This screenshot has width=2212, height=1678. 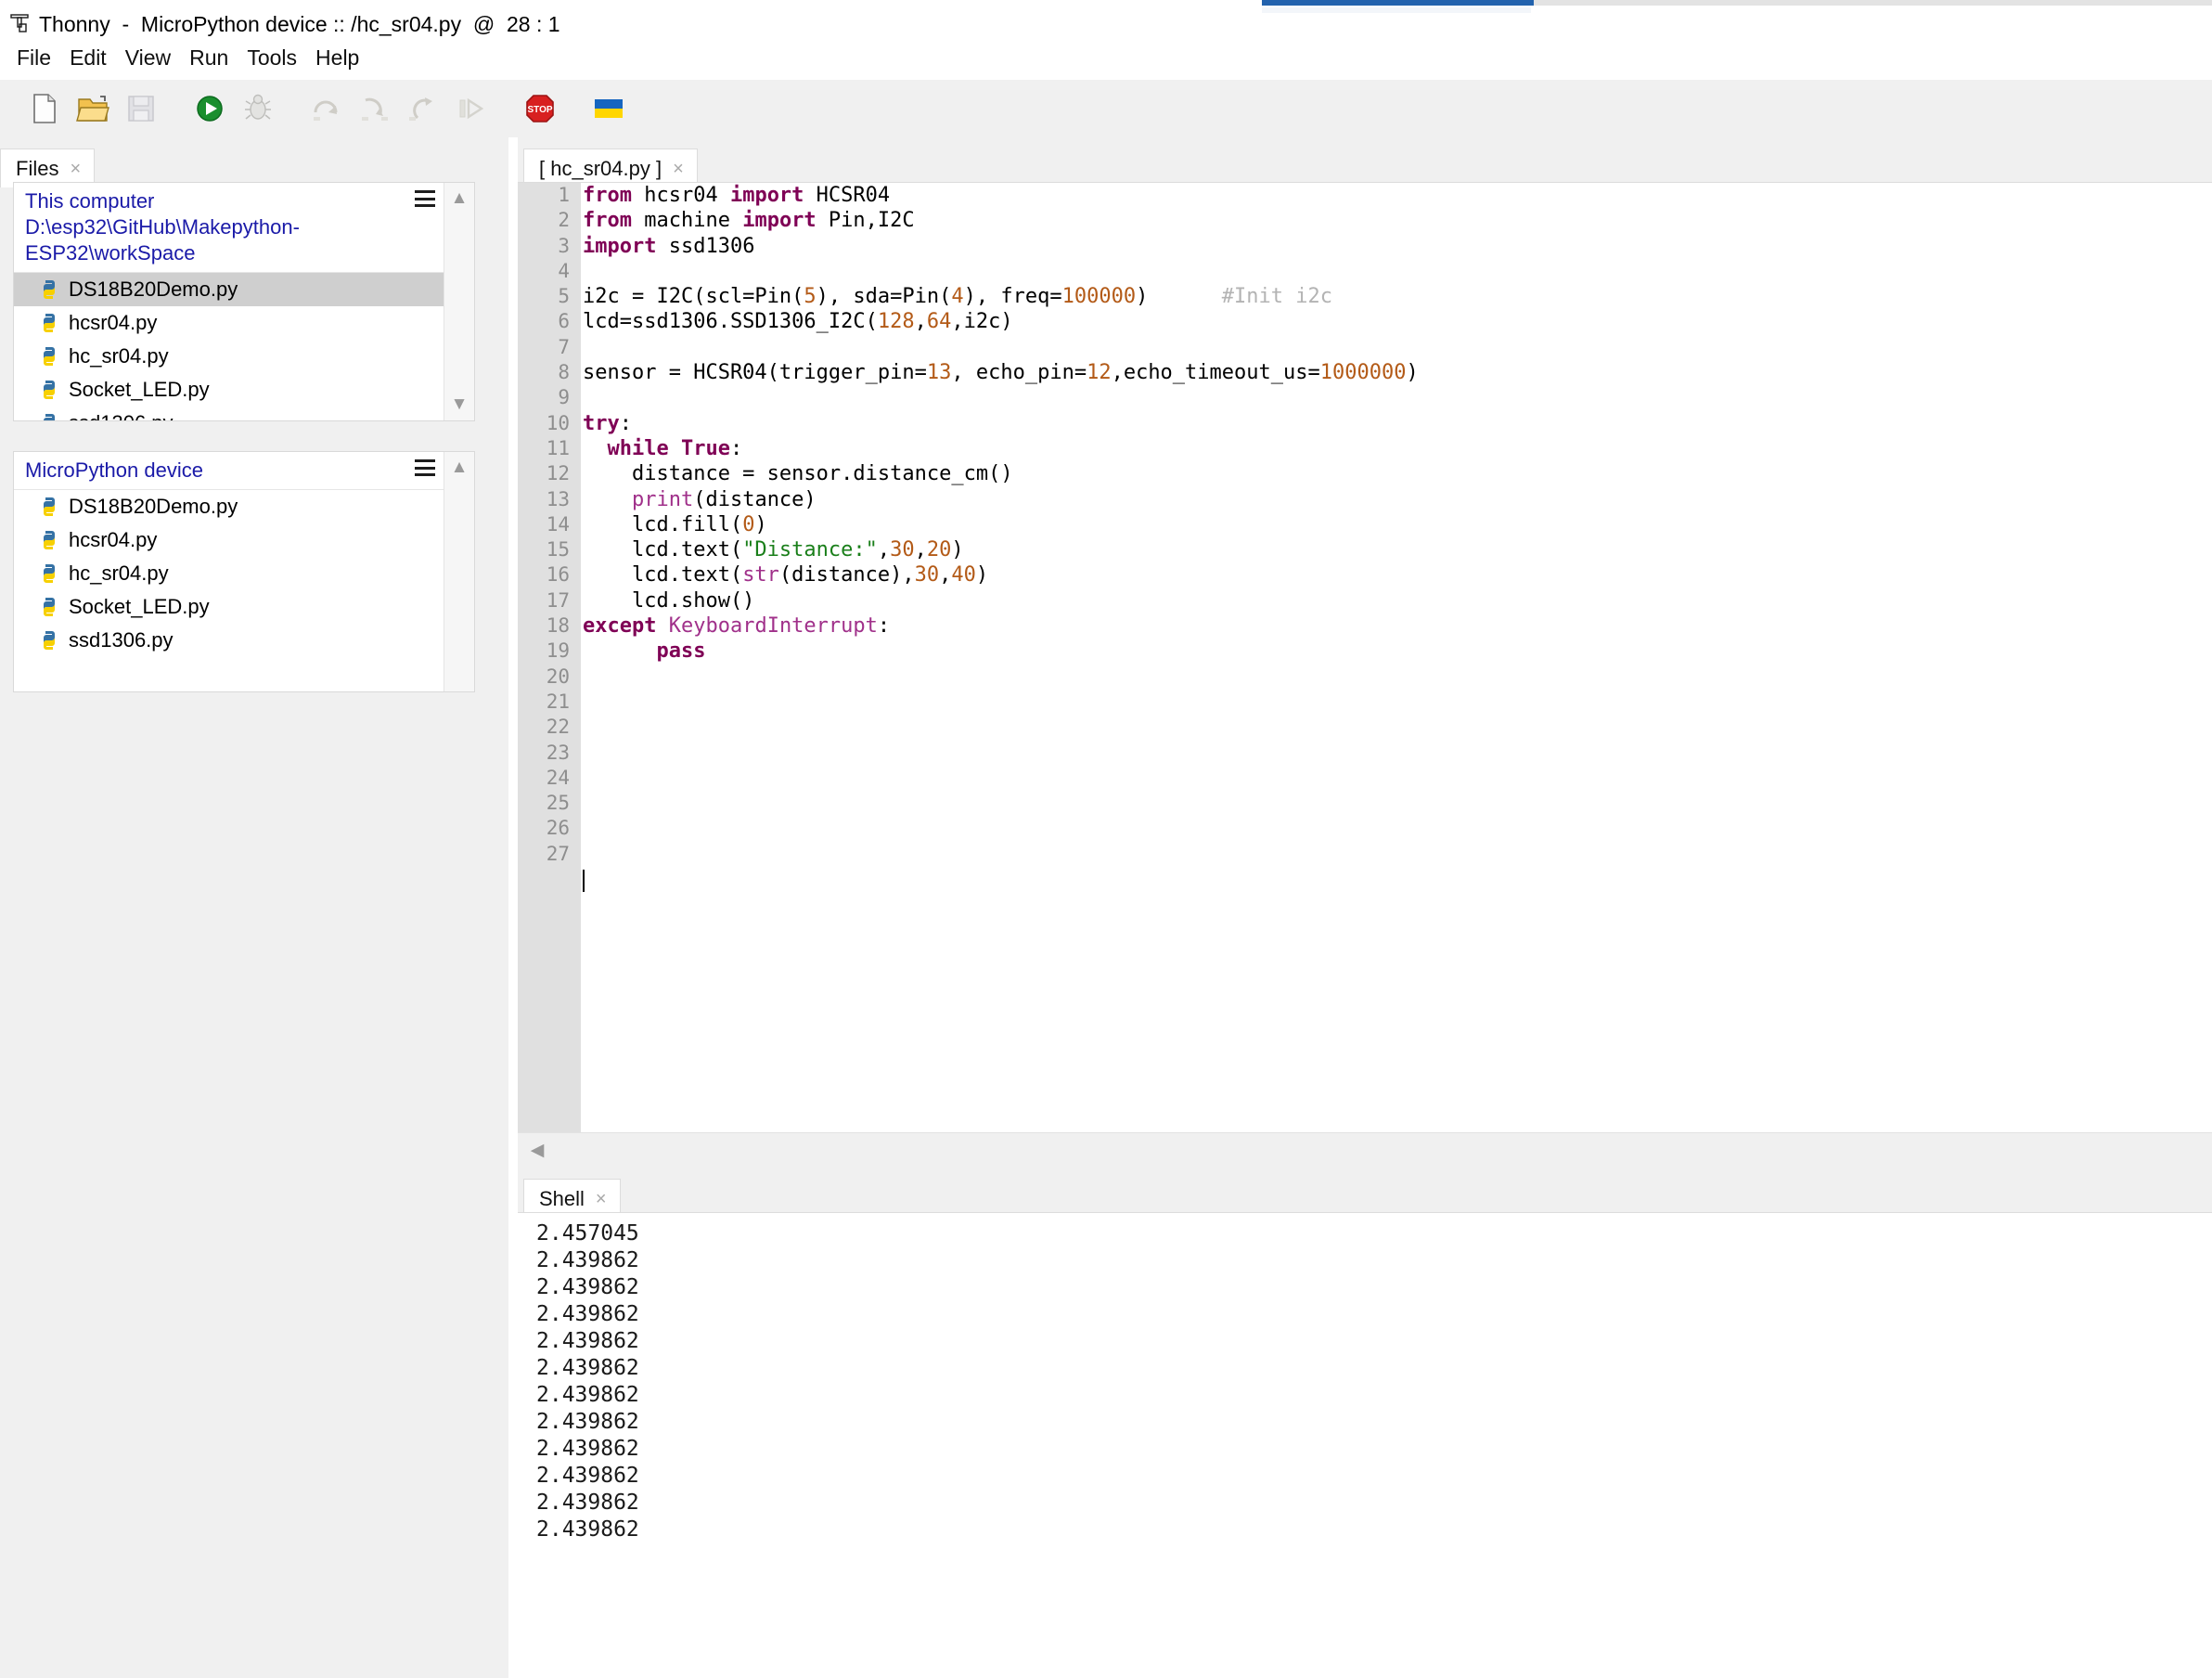 What do you see at coordinates (755, 499) in the screenshot?
I see `code-token: (distance)` at bounding box center [755, 499].